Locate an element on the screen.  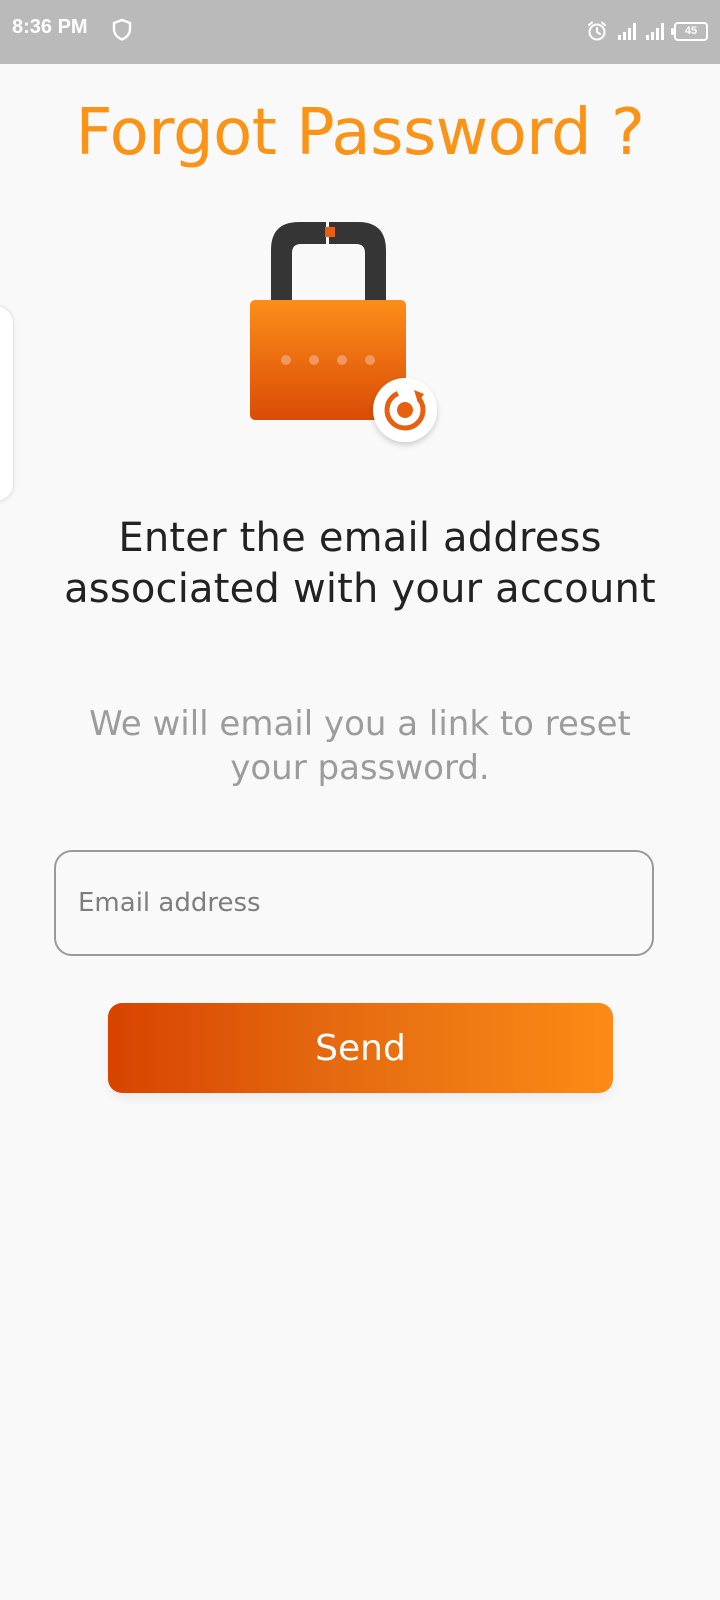
status-time: 8:36 PM is located at coordinates (50, 27).